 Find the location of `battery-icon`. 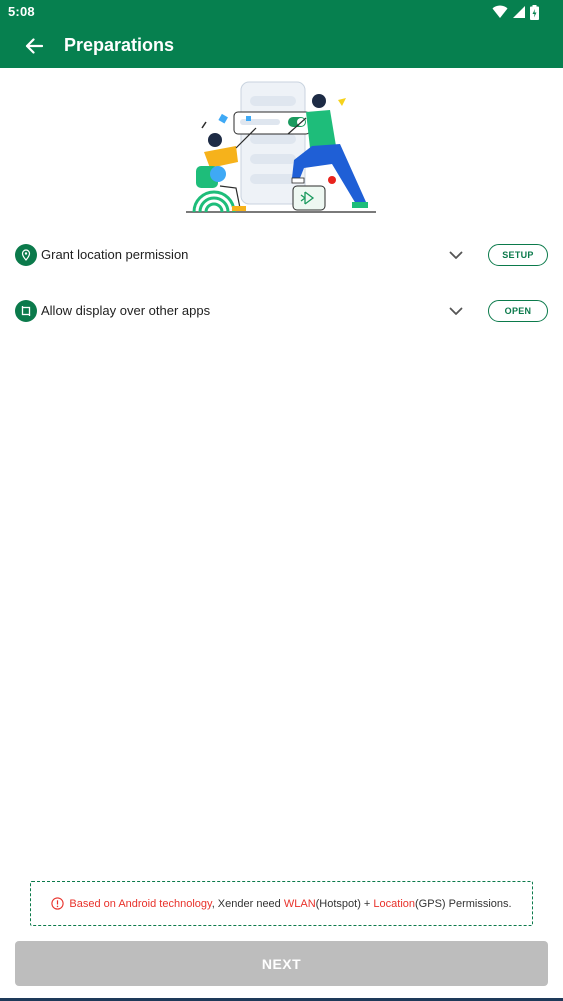

battery-icon is located at coordinates (534, 12).